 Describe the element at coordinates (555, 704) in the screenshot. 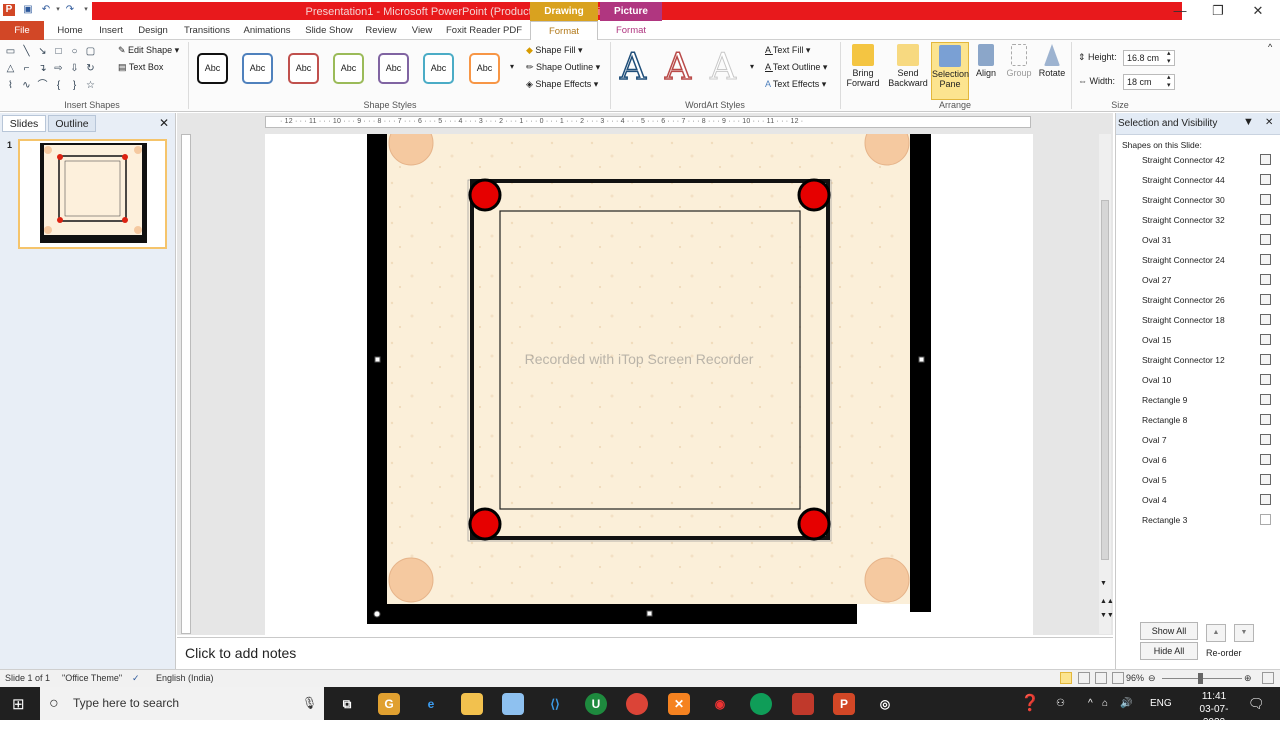

I see `vscode-icon: ⟨⟩` at that location.